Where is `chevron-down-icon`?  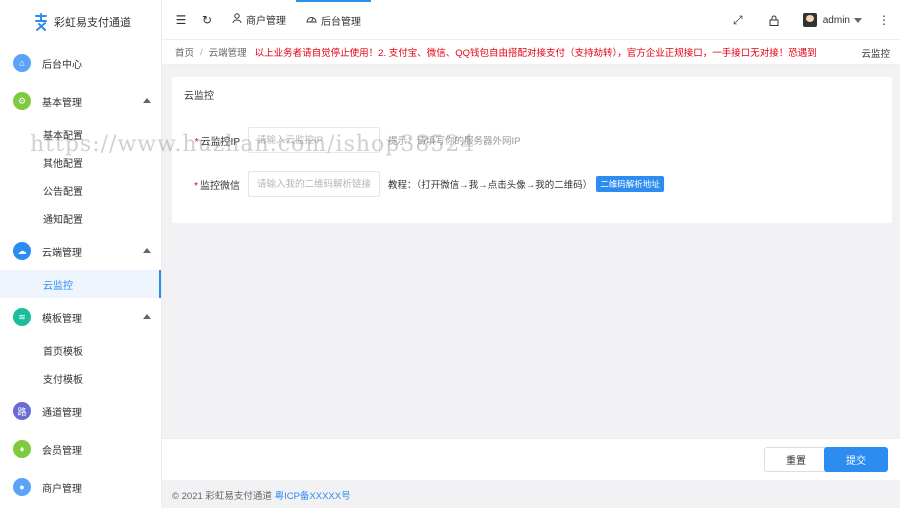
chevron-down-icon is located at coordinates (858, 20).